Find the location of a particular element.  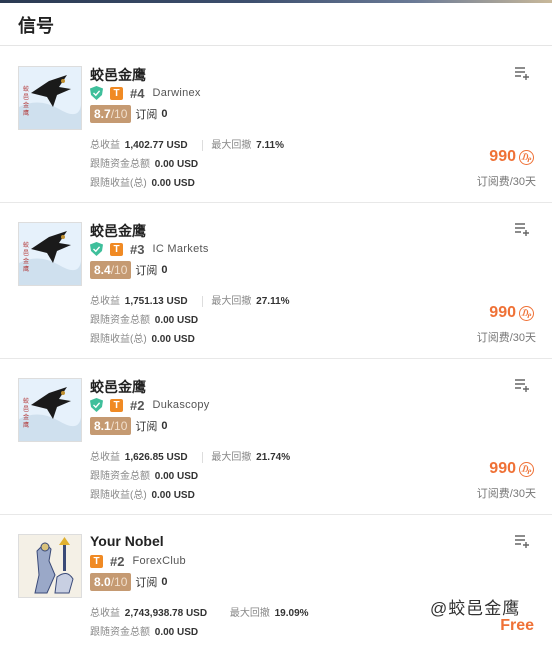

score-badge: 8.0 /10 is located at coordinates (111, 582).